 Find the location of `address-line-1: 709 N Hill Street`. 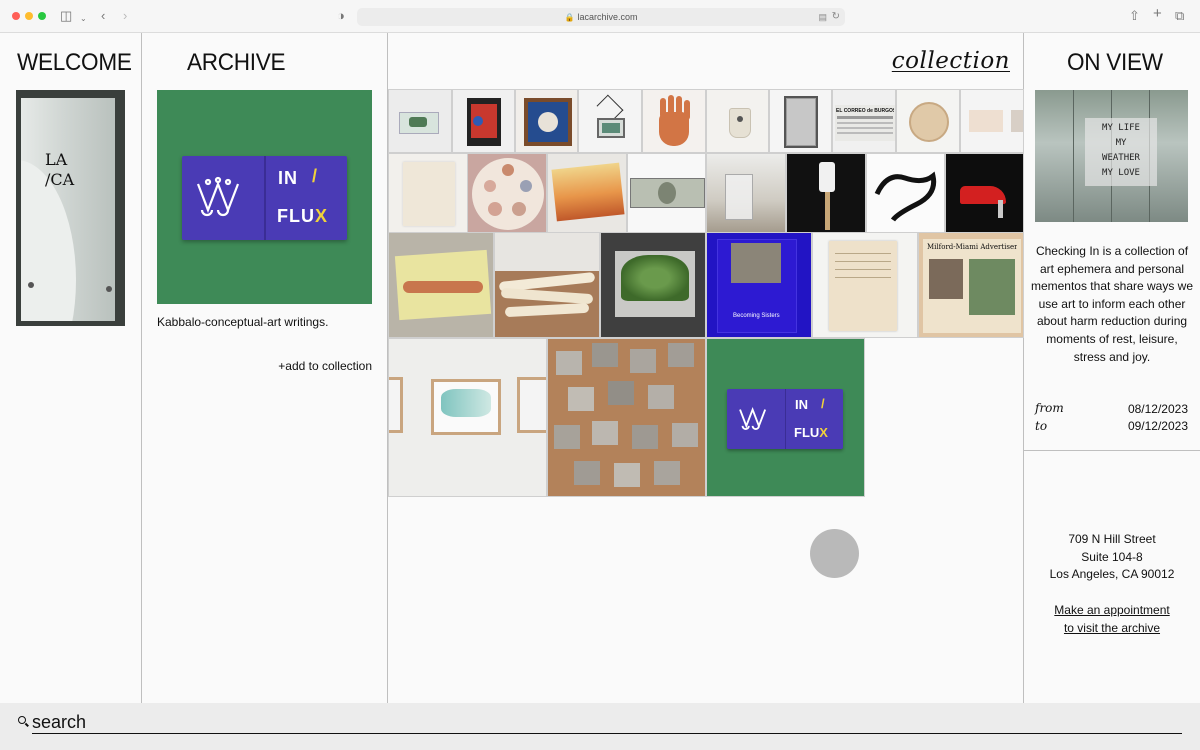

address-line-1: 709 N Hill Street is located at coordinates (1112, 539).